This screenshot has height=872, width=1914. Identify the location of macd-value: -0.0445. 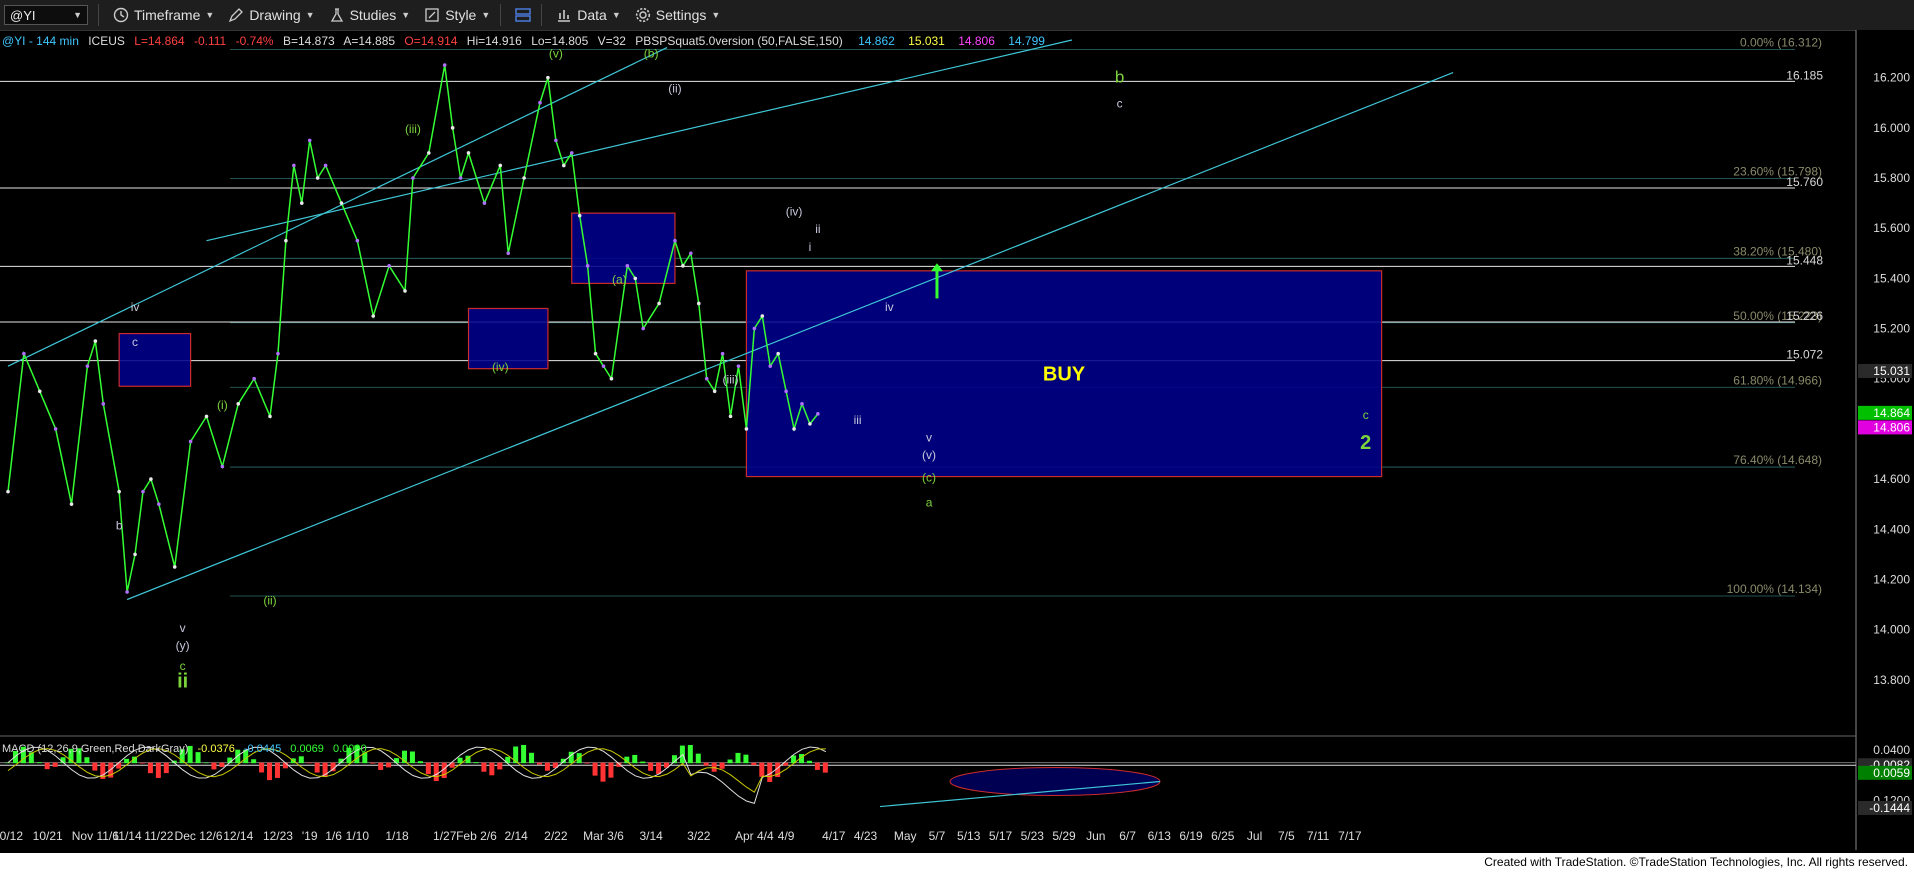
(262, 749).